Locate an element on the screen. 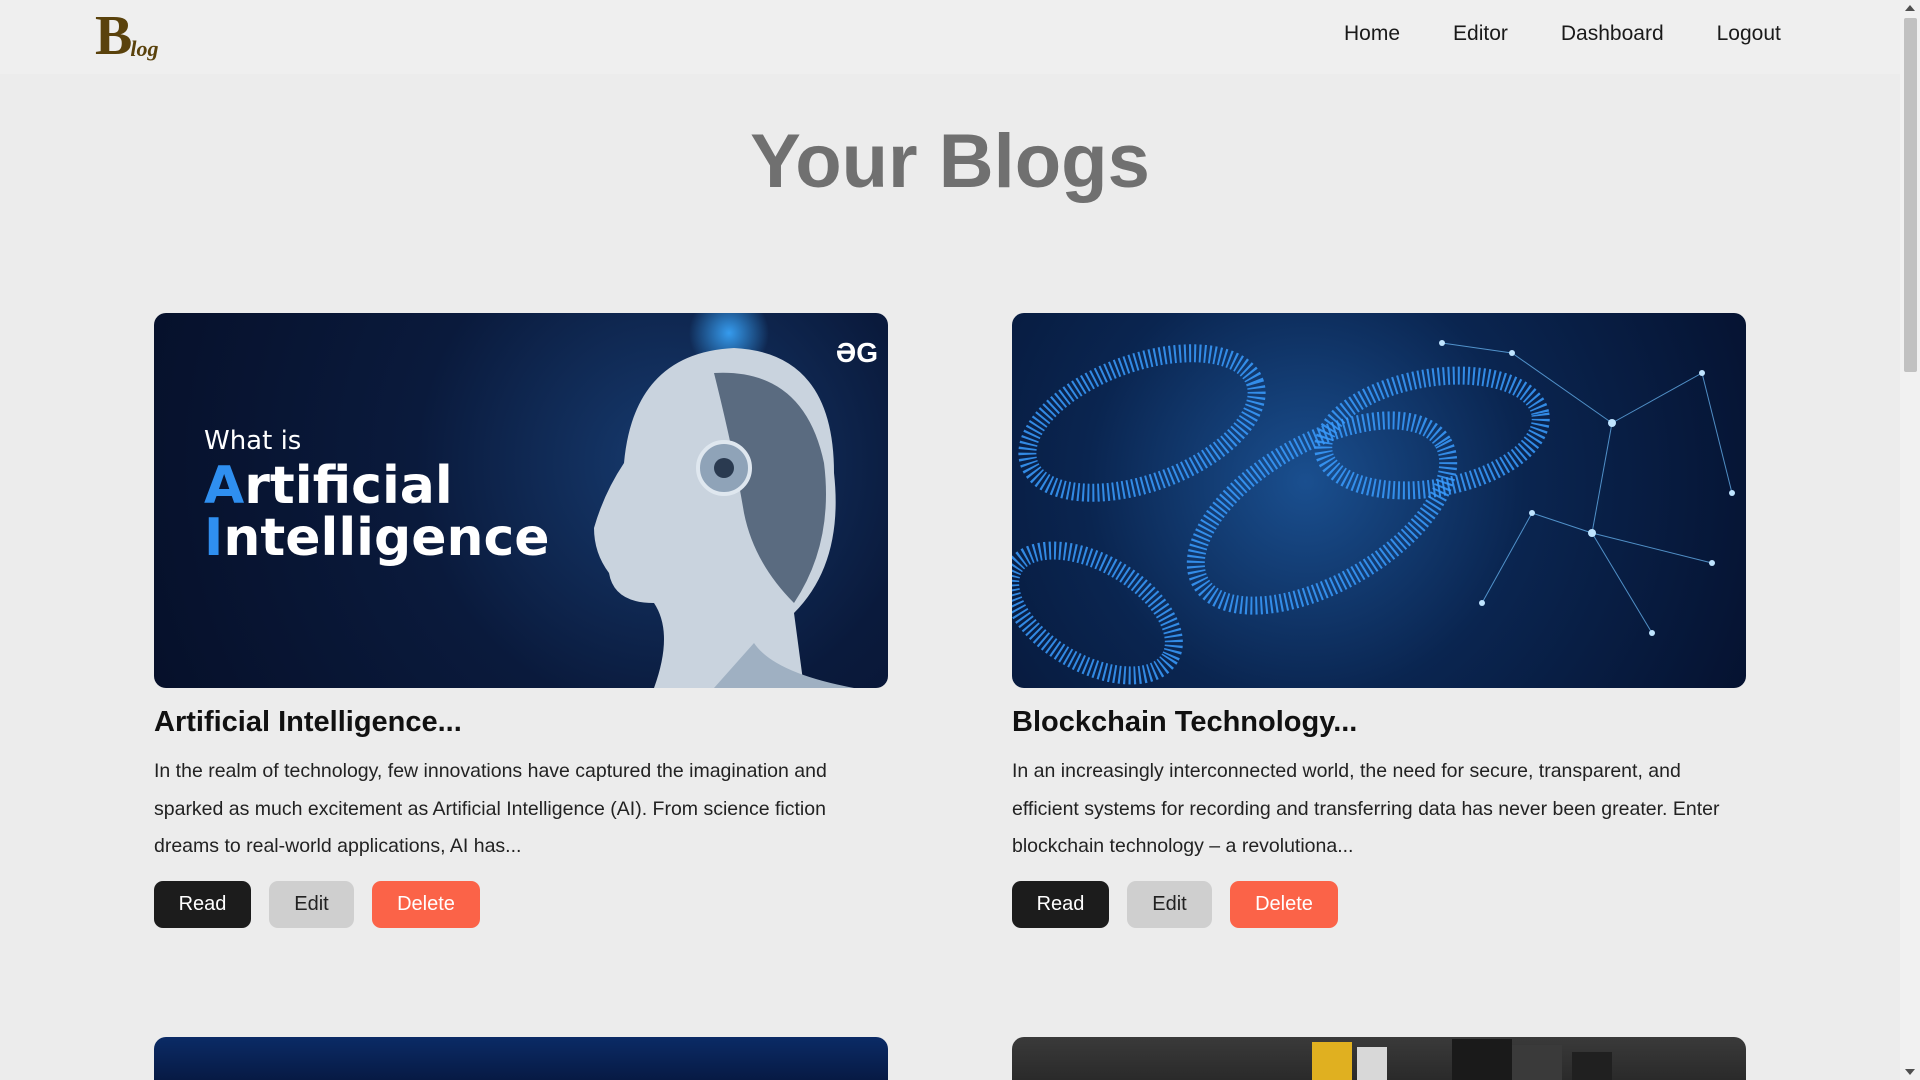 The height and width of the screenshot is (1080, 1920). chain-network-illustration is located at coordinates (1373, 512).